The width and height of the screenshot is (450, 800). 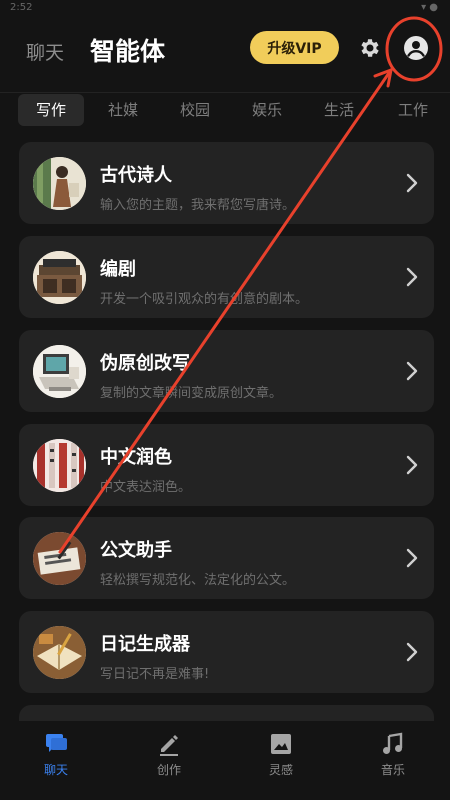 What do you see at coordinates (59, 558) in the screenshot?
I see `document-assistant-avatar` at bounding box center [59, 558].